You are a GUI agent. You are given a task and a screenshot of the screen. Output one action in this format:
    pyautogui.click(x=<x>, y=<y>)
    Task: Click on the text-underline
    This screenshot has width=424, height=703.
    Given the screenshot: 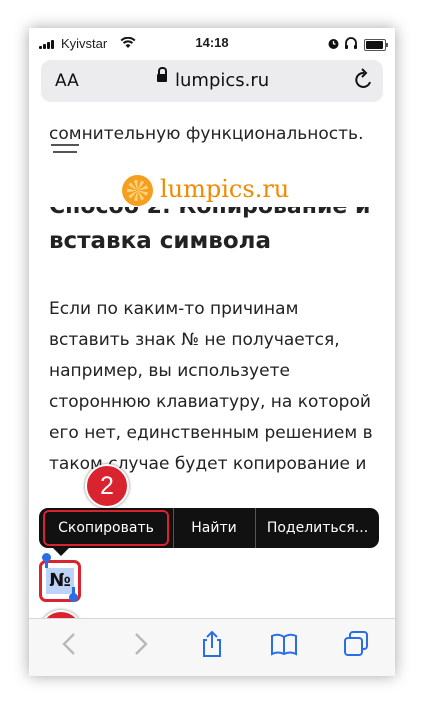 What is the action you would take?
    pyautogui.click(x=65, y=145)
    